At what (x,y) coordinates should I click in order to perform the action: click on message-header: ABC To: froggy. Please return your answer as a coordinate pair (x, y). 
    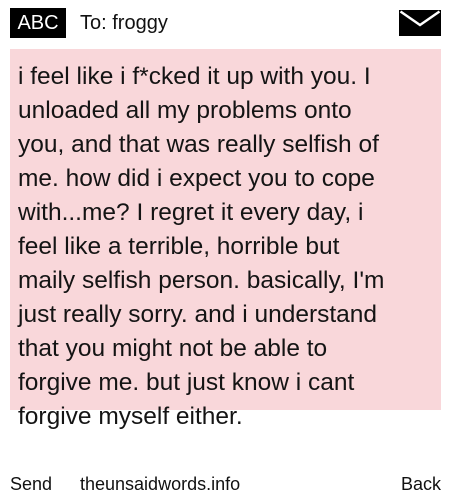
    Looking at the image, I should click on (225, 23).